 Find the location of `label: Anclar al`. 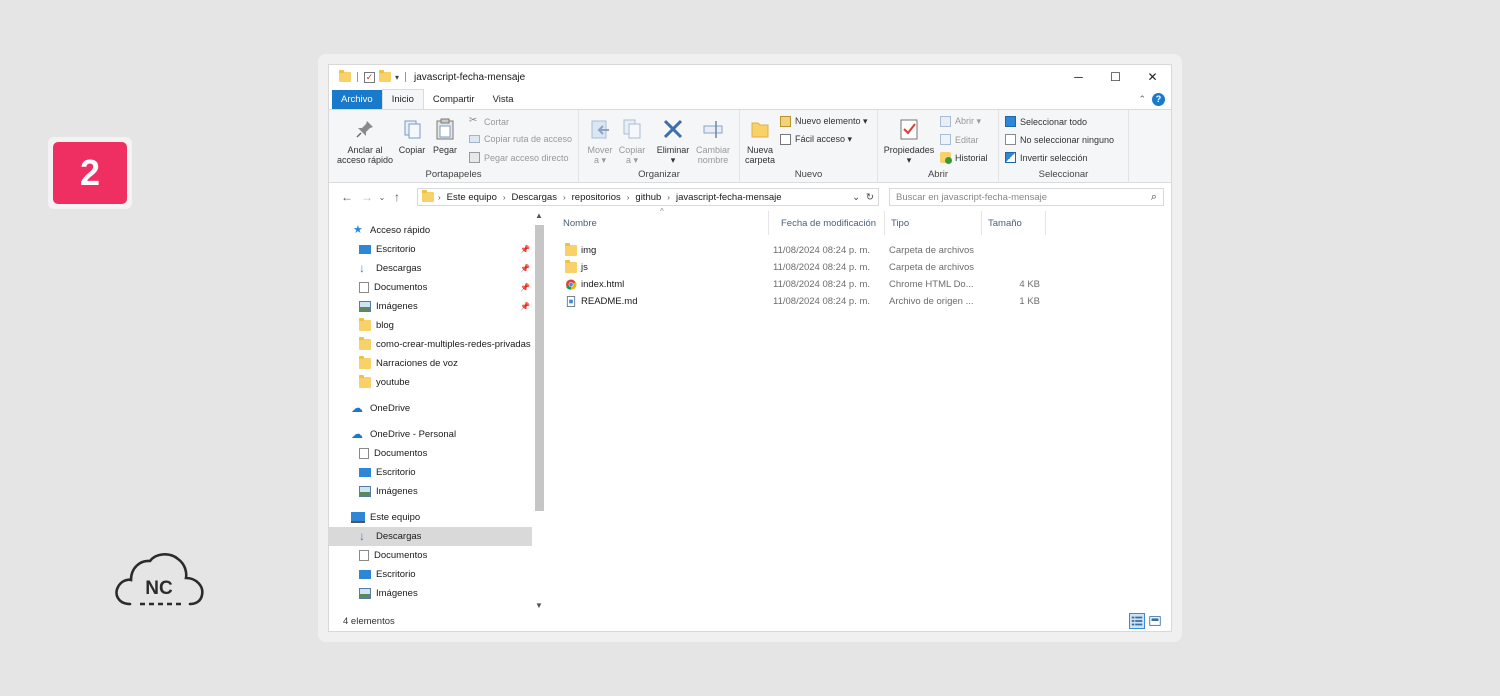

label: Anclar al is located at coordinates (365, 150).